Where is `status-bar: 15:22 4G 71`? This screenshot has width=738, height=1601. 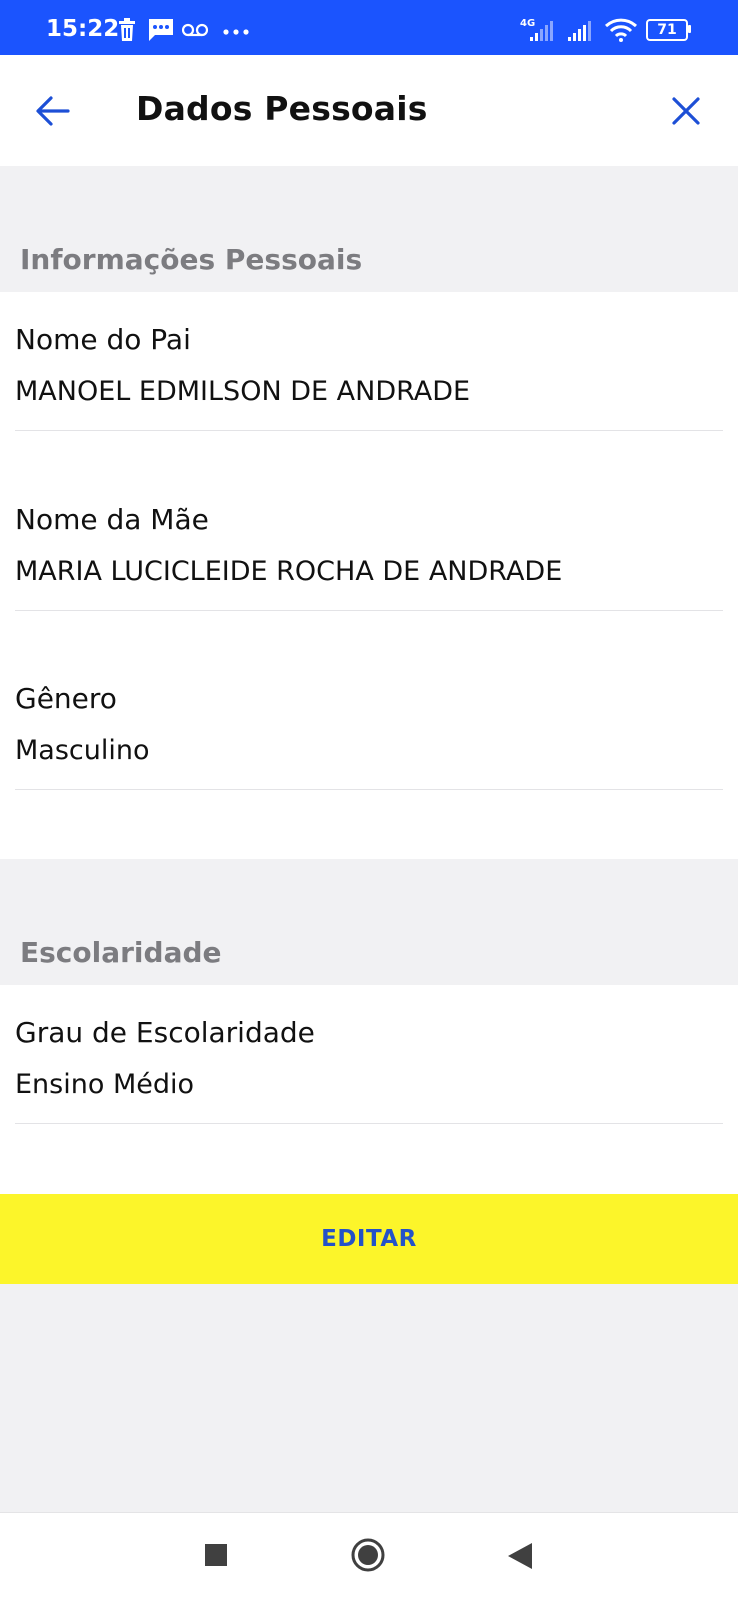 status-bar: 15:22 4G 71 is located at coordinates (369, 27).